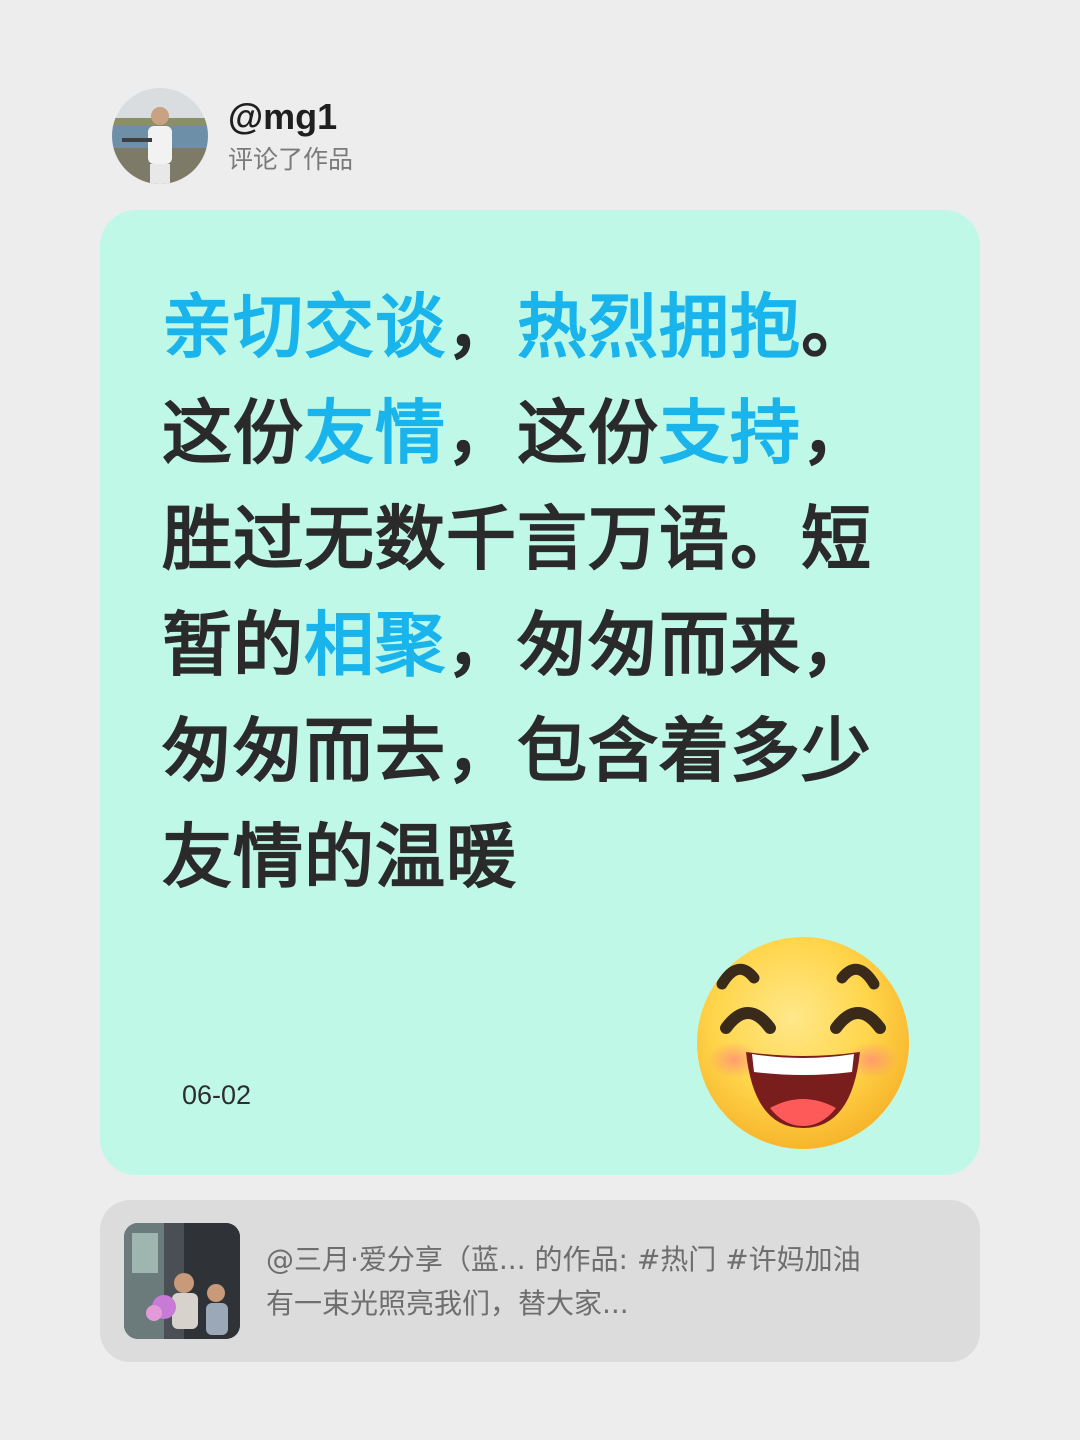  Describe the element at coordinates (339, 857) in the screenshot. I see `comment-text-segment: 友情的温暖` at that location.